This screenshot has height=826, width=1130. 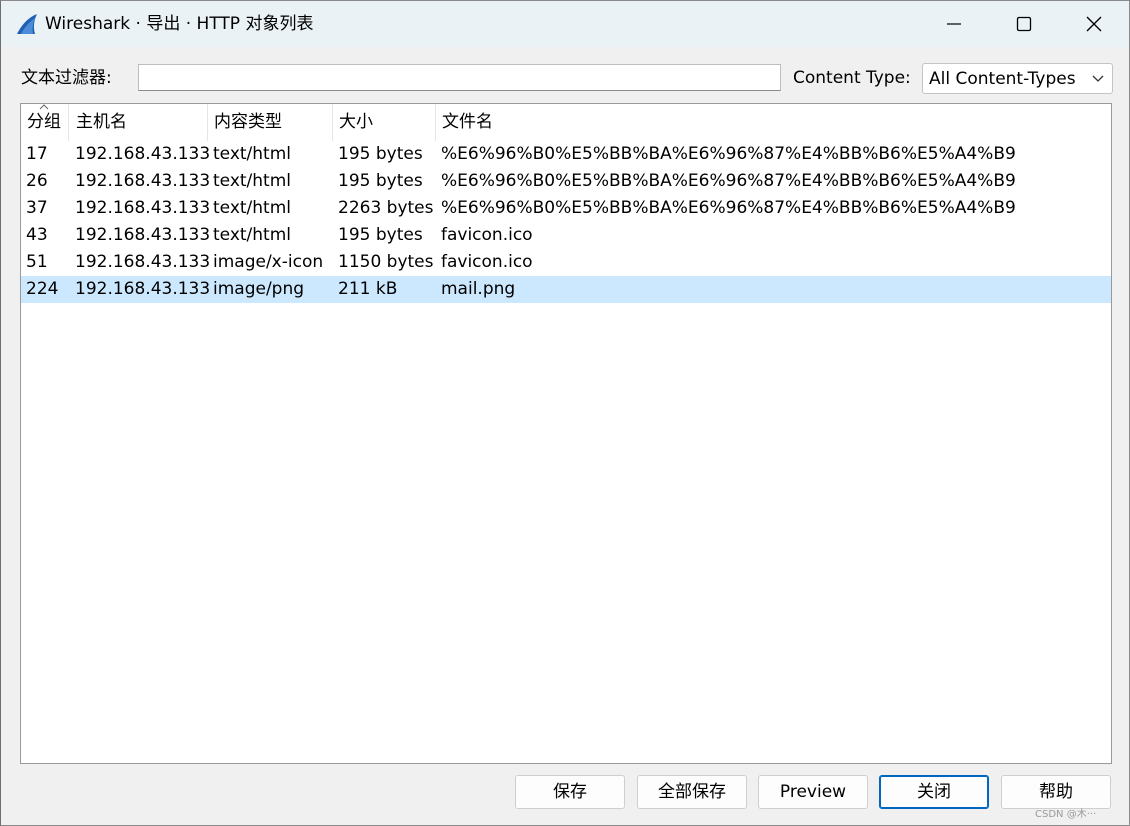 What do you see at coordinates (37, 181) in the screenshot?
I see `cell-packet: 26` at bounding box center [37, 181].